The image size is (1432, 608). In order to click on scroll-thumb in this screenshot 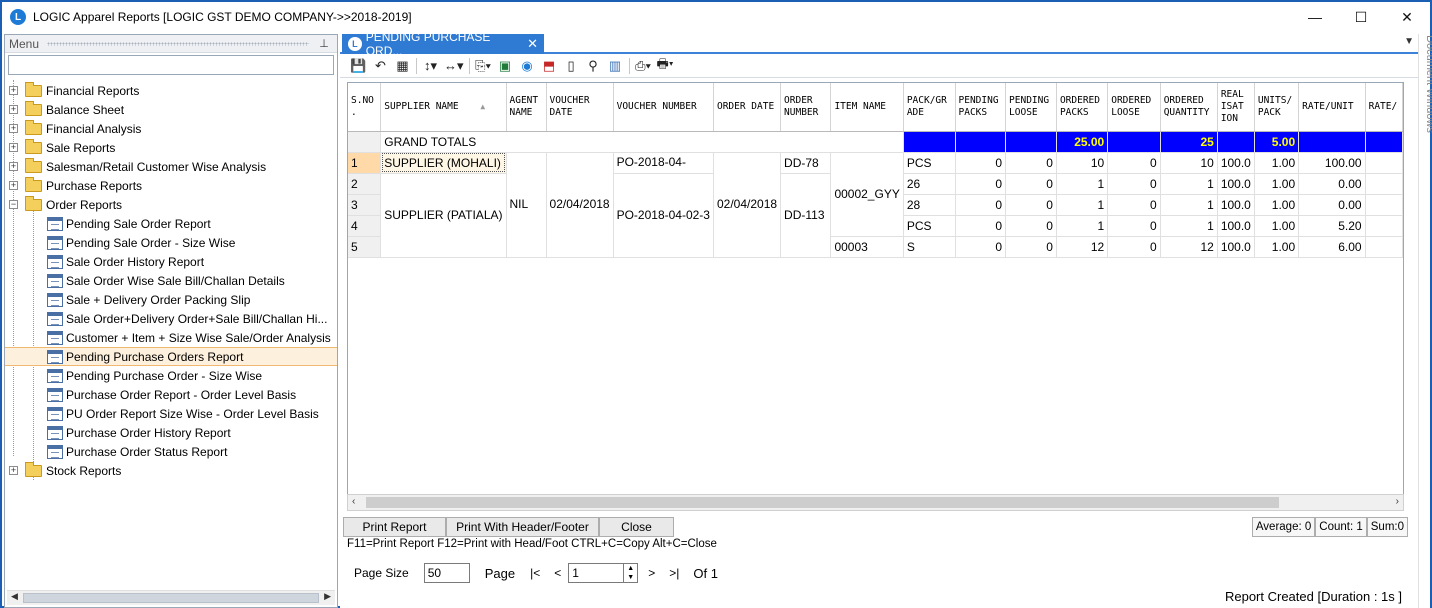, I will do `click(171, 598)`.